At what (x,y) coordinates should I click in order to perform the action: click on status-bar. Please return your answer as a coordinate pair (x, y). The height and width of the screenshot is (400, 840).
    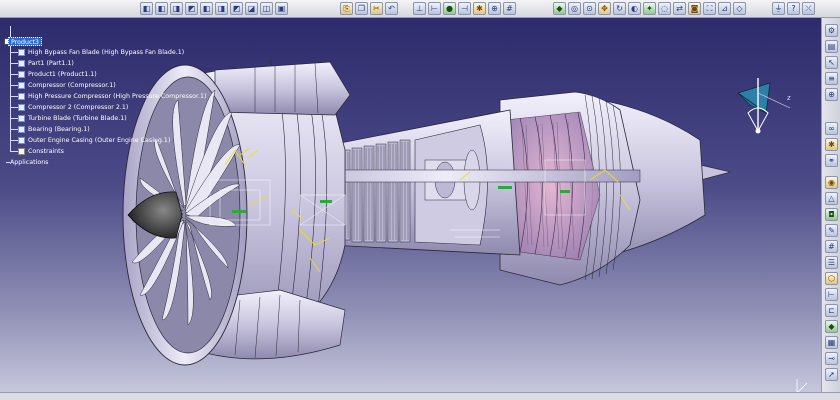
    Looking at the image, I should click on (420, 396).